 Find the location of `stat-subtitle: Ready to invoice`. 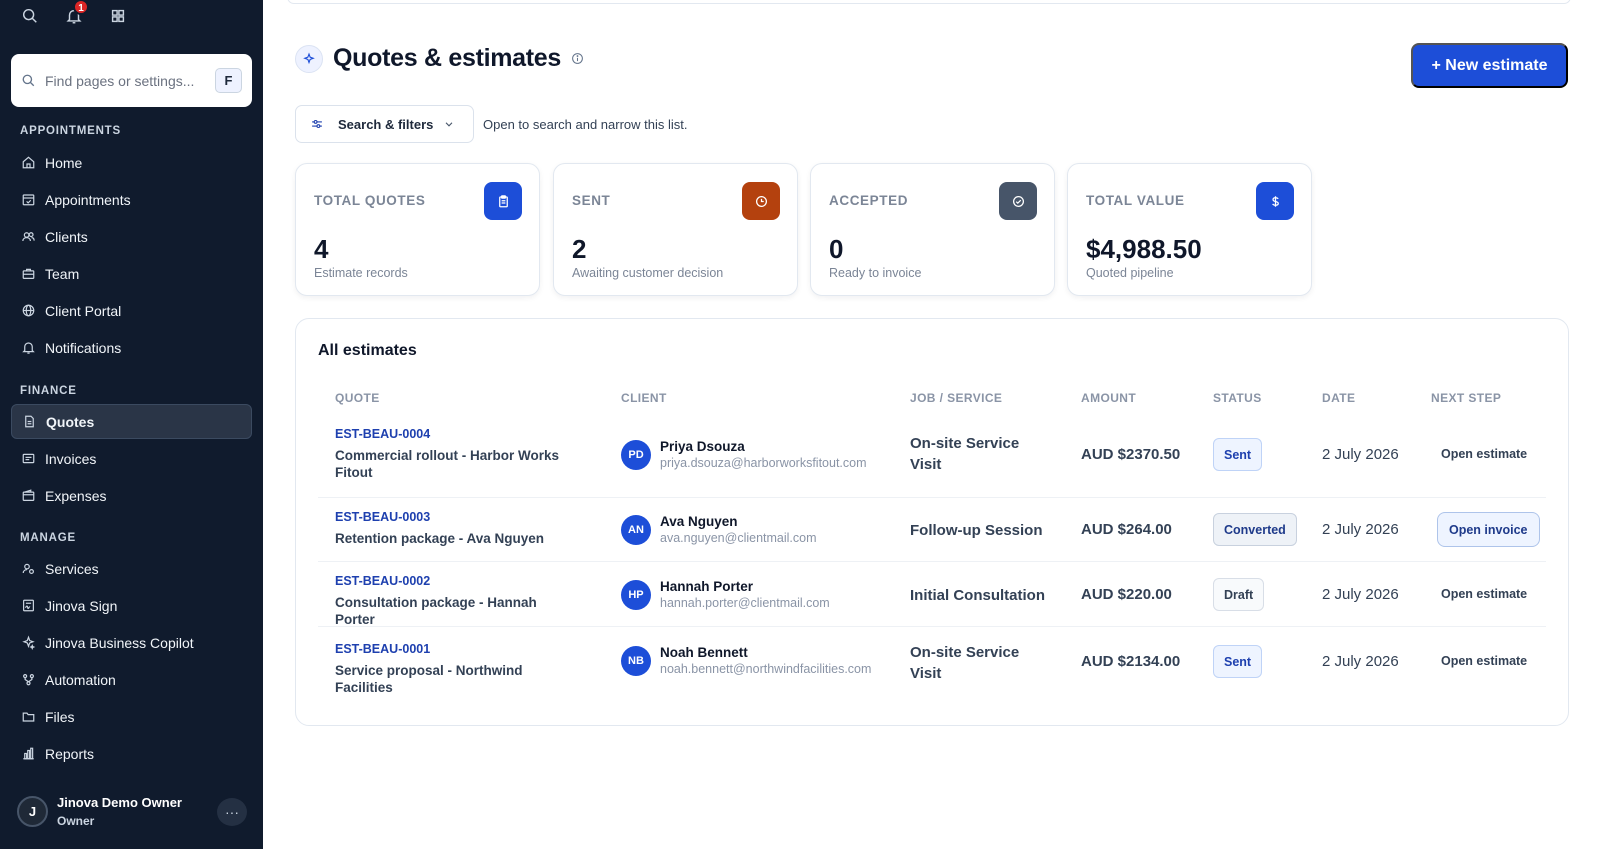

stat-subtitle: Ready to invoice is located at coordinates (875, 273).